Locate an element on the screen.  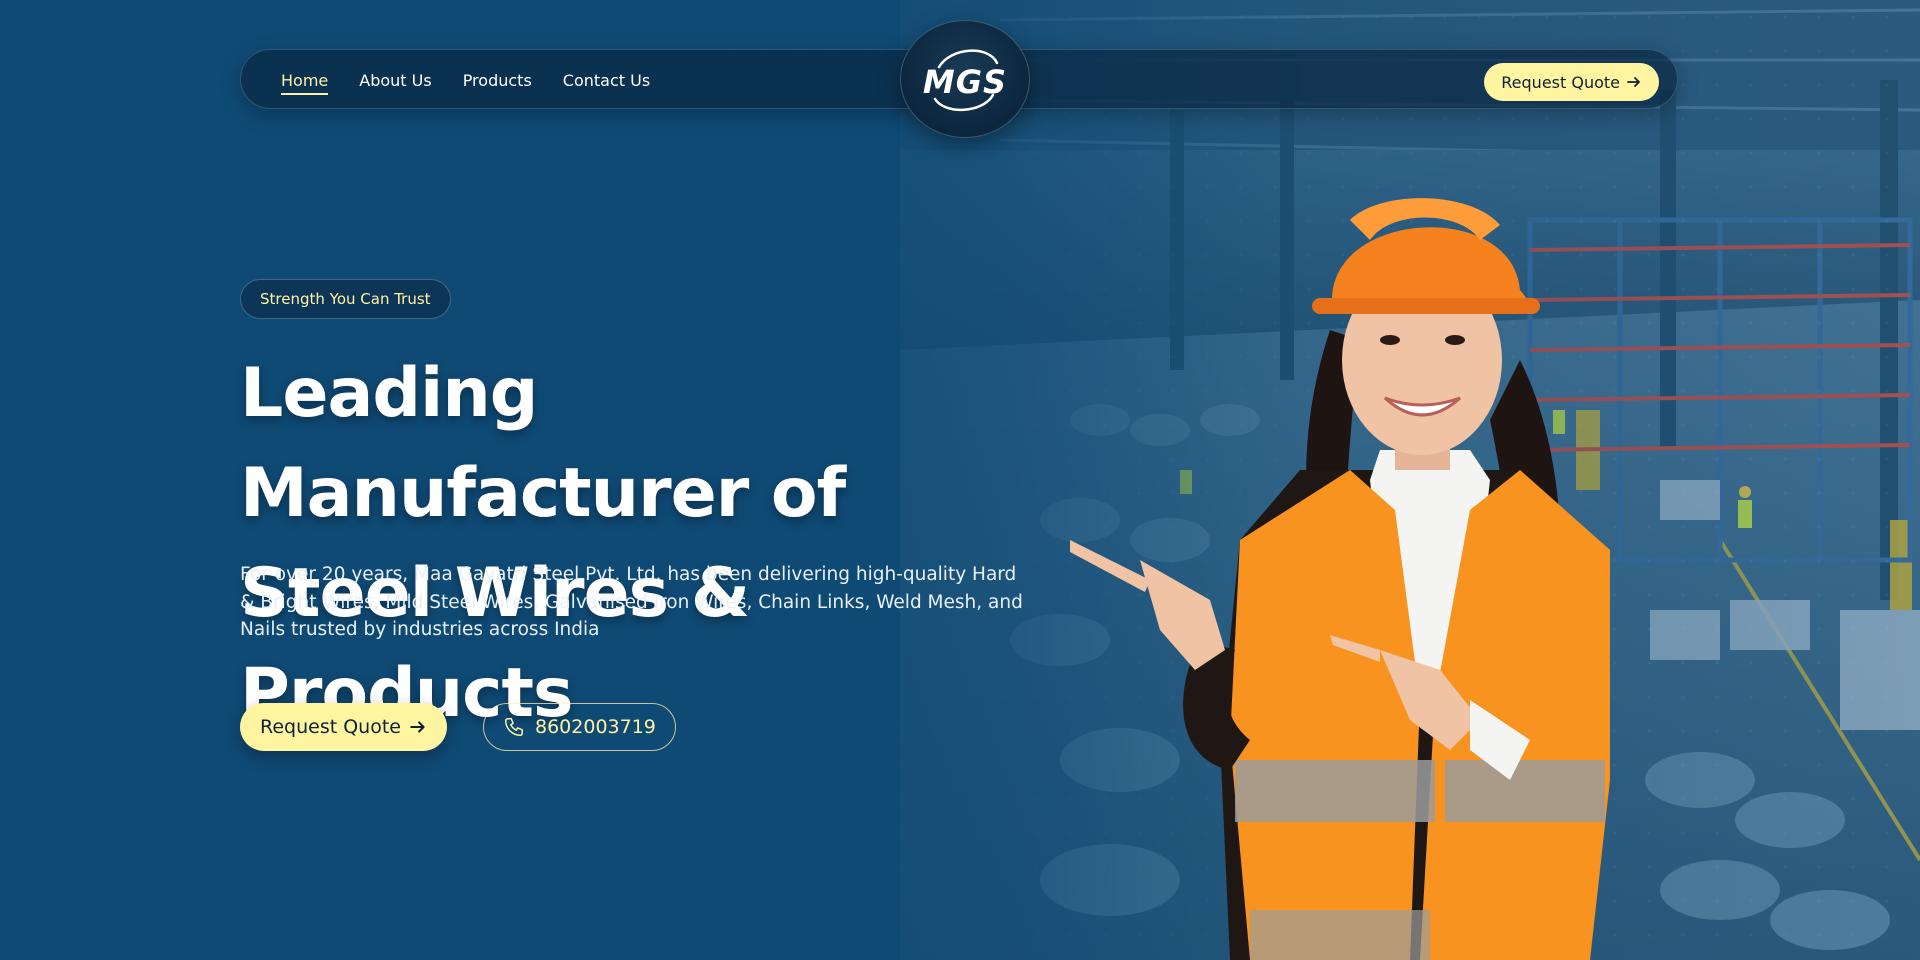
nav-link-home: Home is located at coordinates (305, 83).